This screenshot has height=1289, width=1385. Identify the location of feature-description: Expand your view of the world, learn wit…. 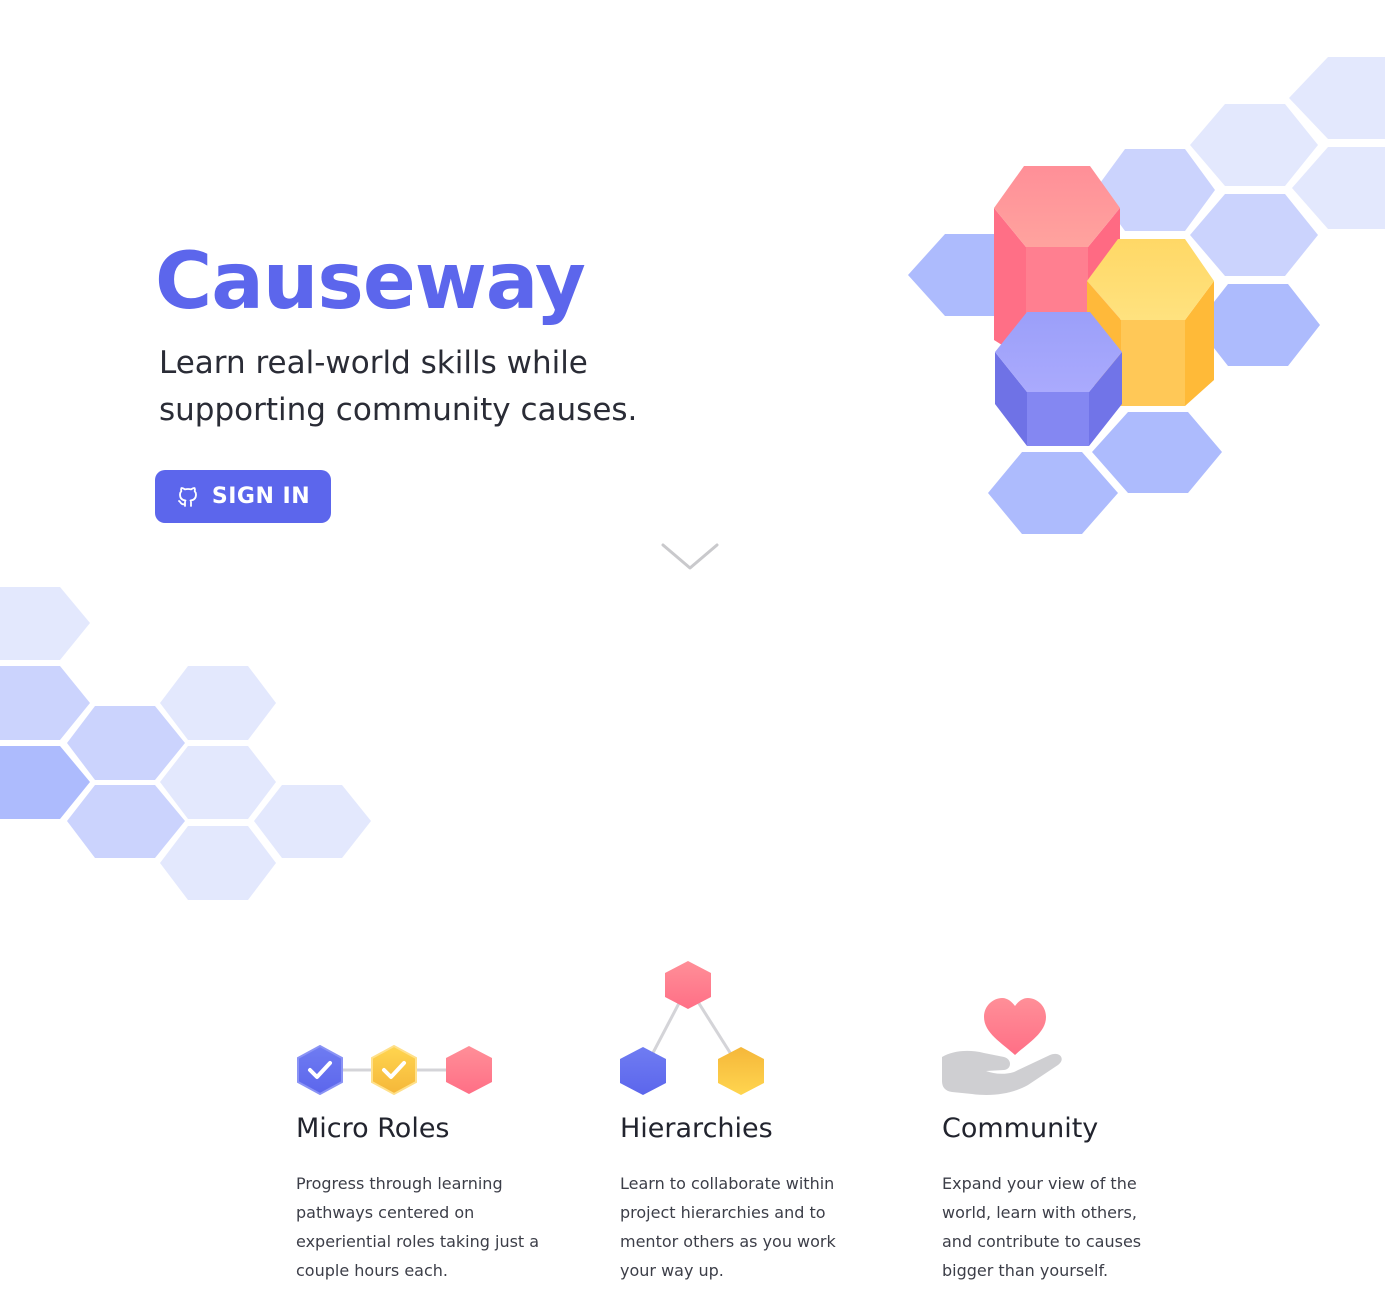
(1042, 1227).